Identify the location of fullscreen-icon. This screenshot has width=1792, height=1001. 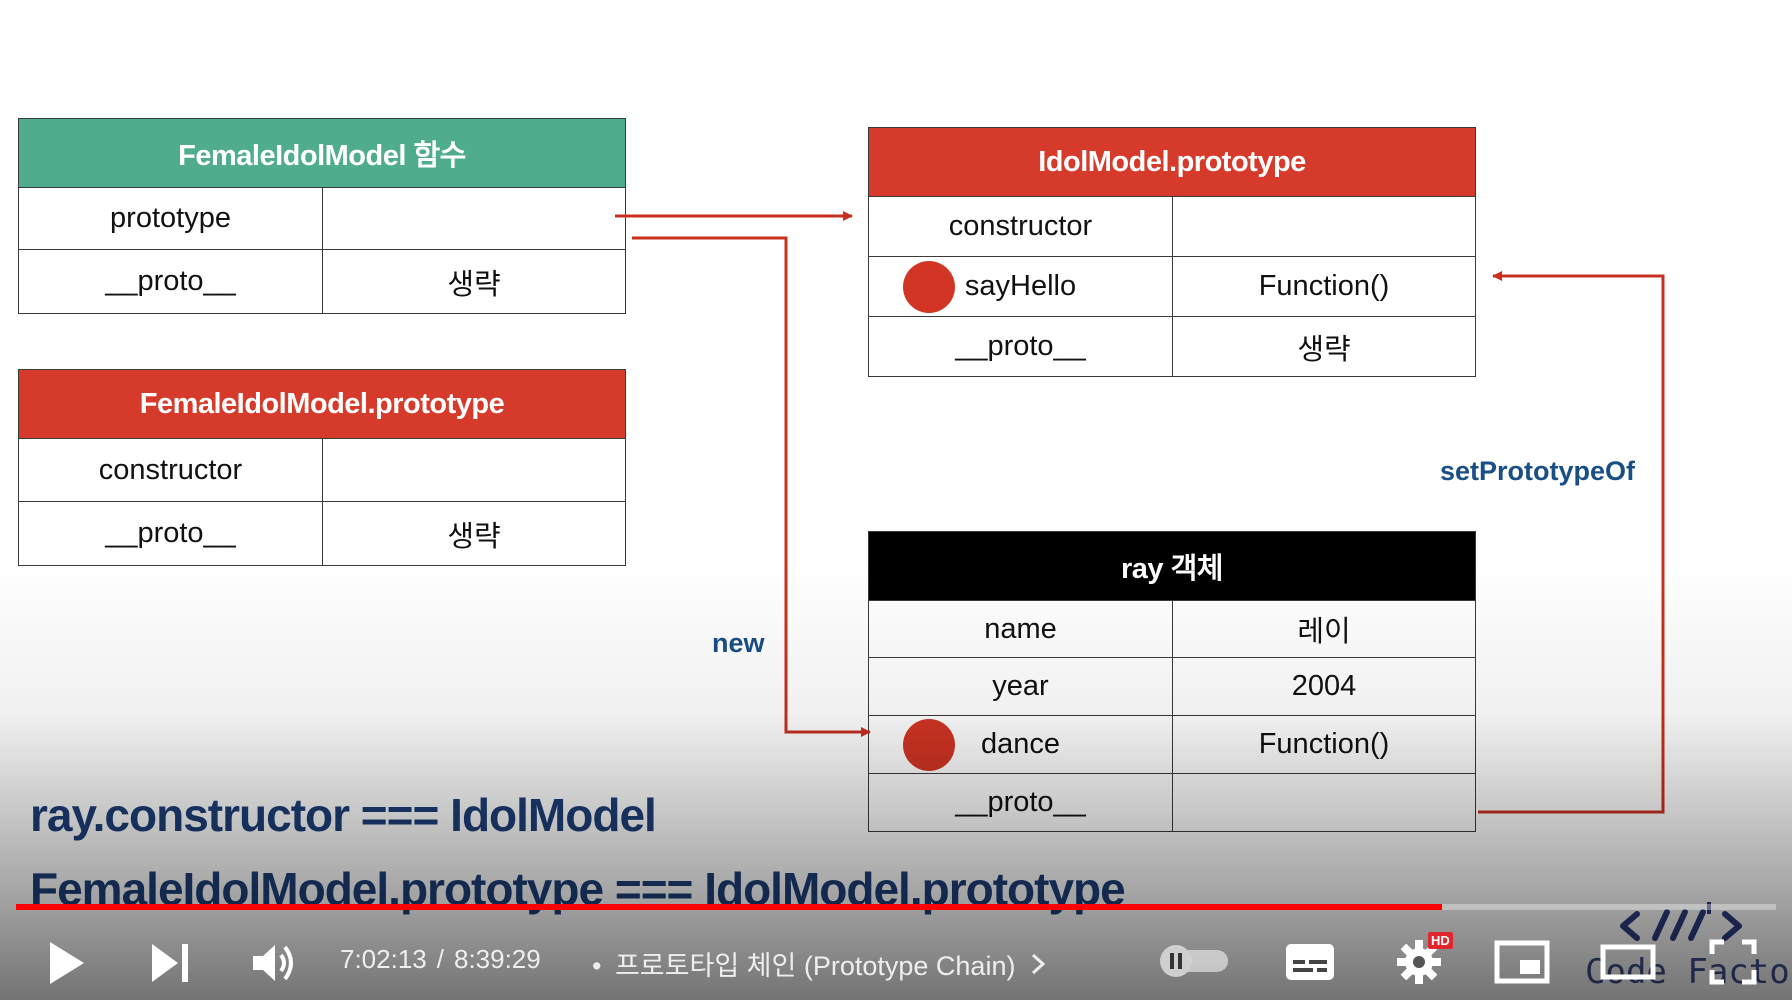
(1733, 962).